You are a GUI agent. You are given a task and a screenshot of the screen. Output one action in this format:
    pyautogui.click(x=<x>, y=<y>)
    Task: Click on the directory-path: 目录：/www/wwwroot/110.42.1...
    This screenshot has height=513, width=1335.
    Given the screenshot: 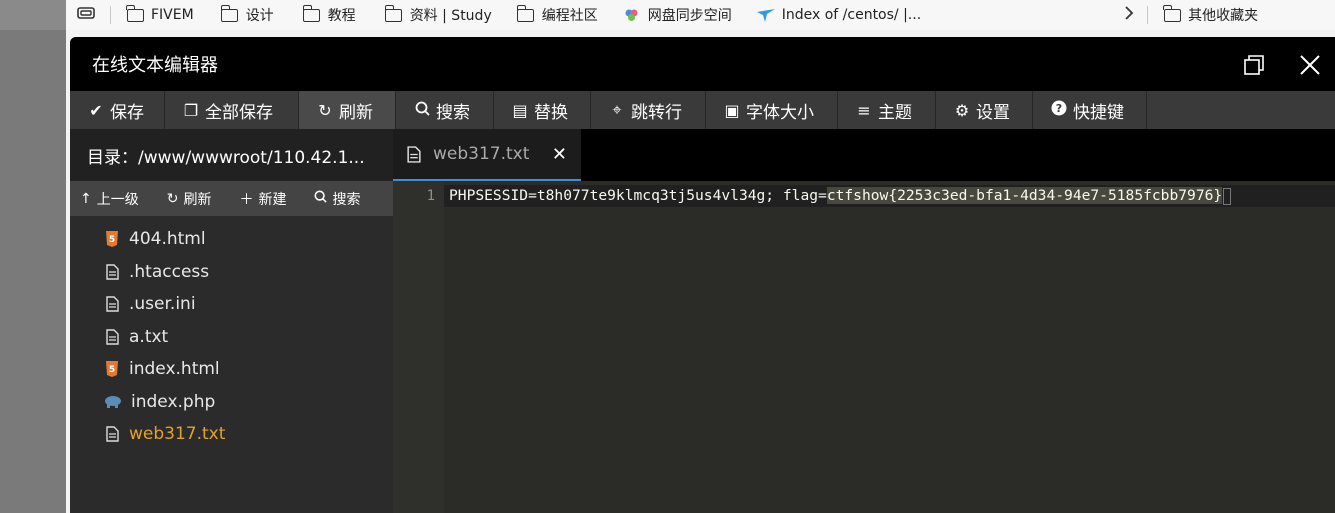 What is the action you would take?
    pyautogui.click(x=231, y=155)
    